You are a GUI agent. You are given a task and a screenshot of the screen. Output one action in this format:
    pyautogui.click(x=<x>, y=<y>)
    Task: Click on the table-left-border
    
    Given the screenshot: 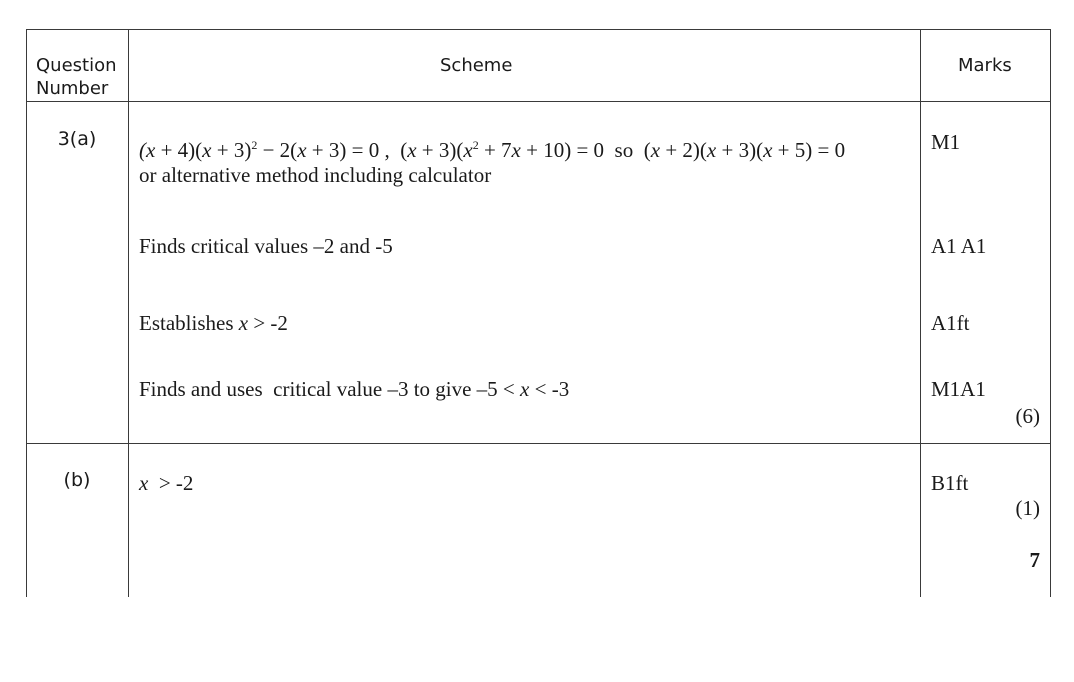 What is the action you would take?
    pyautogui.click(x=26, y=313)
    